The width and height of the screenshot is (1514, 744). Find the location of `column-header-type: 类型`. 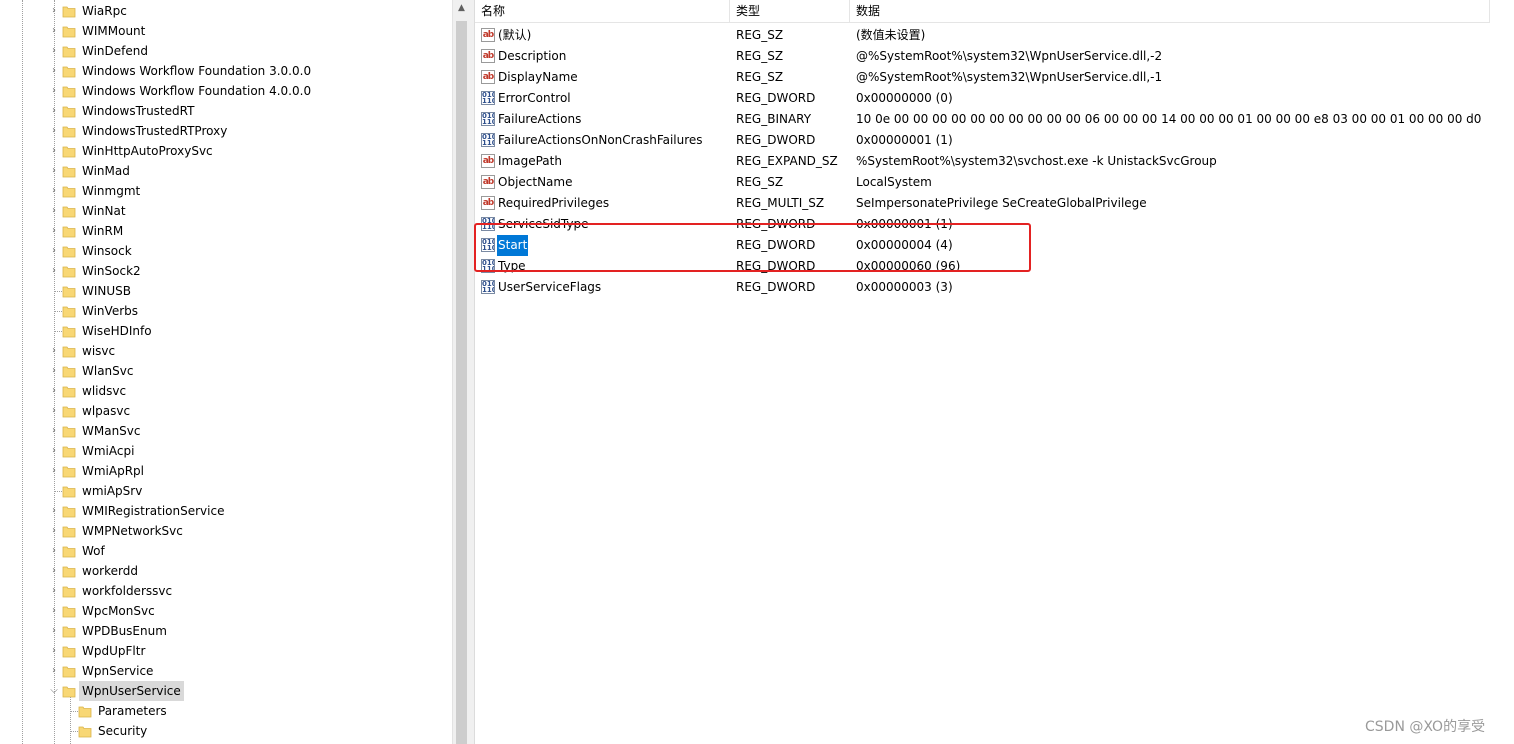

column-header-type: 类型 is located at coordinates (790, 11).